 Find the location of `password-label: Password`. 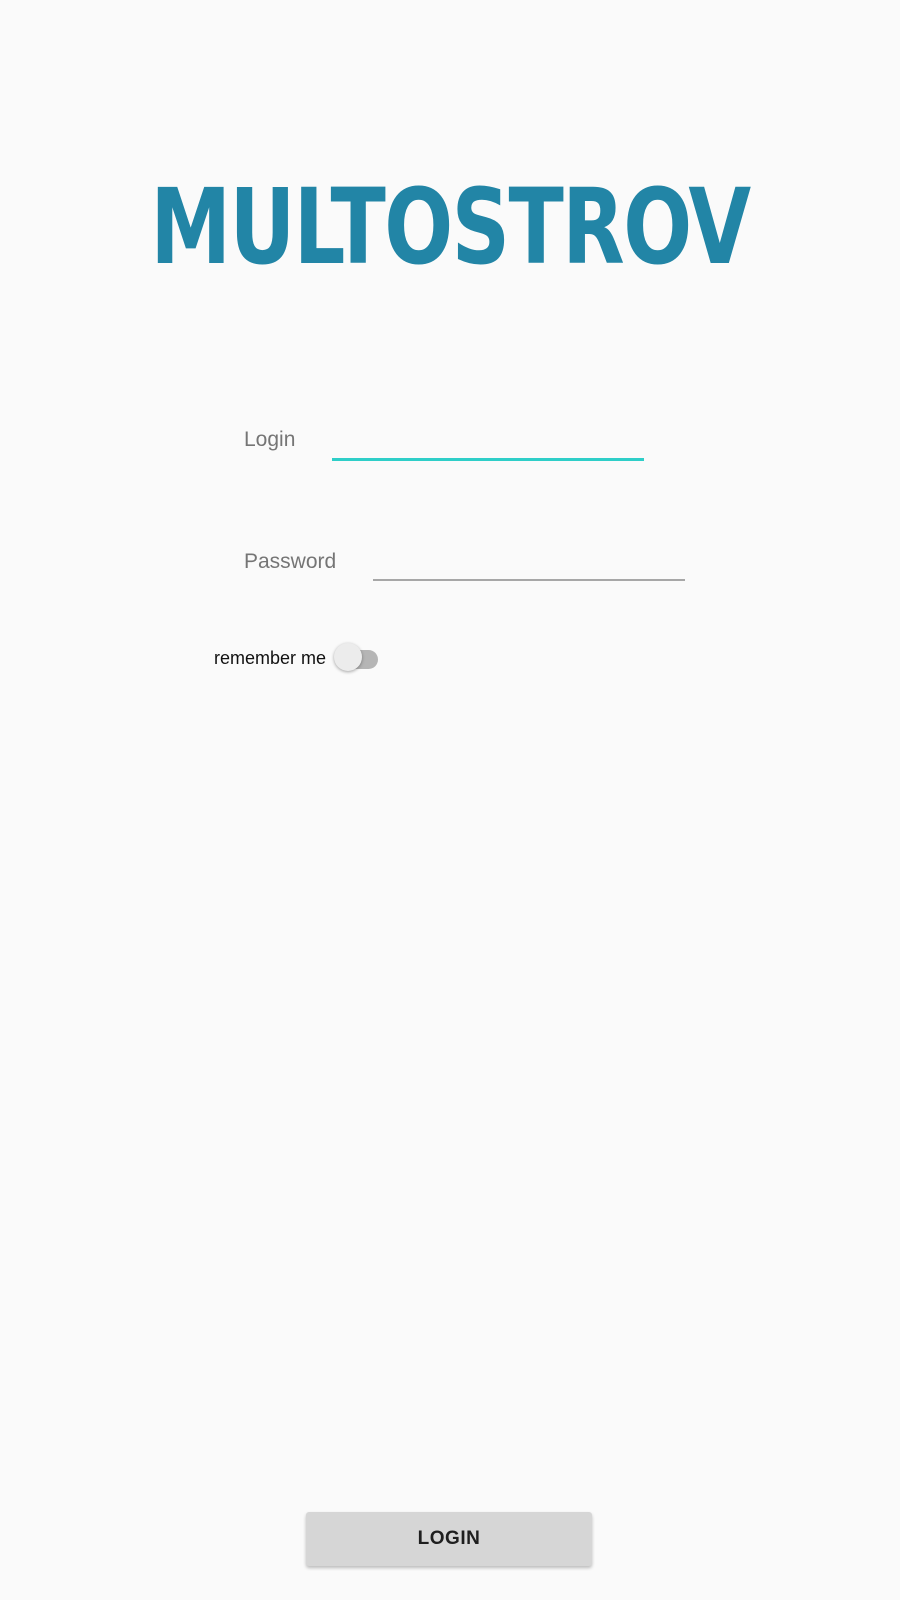

password-label: Password is located at coordinates (290, 561).